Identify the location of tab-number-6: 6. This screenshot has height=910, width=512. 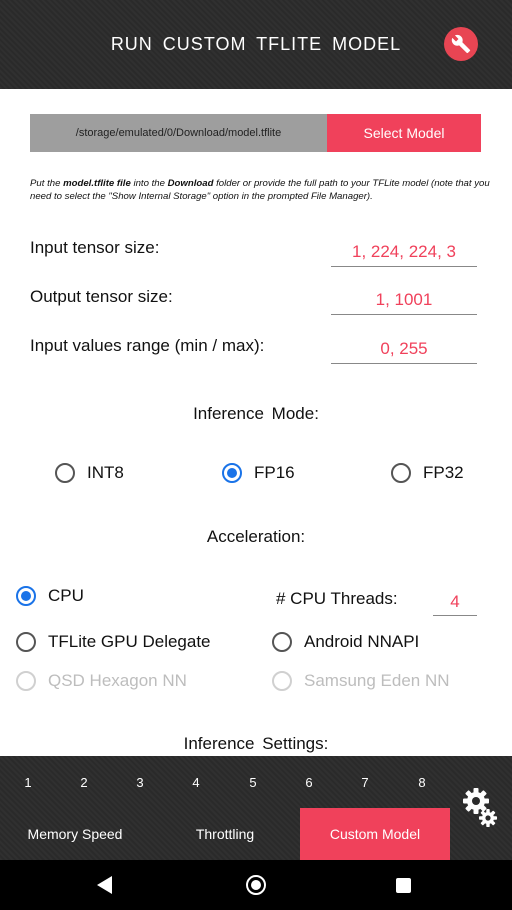
(309, 782).